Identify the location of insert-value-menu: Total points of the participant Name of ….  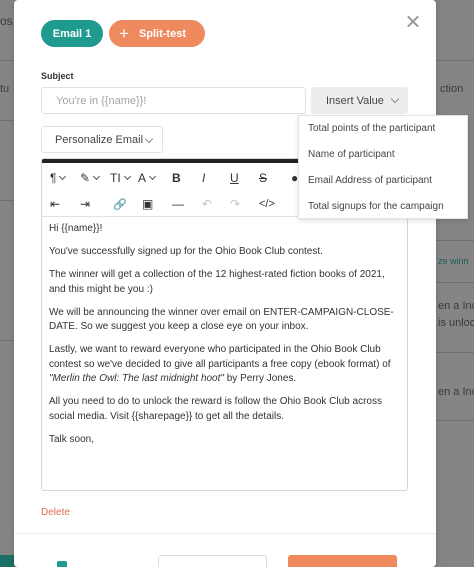
(383, 167).